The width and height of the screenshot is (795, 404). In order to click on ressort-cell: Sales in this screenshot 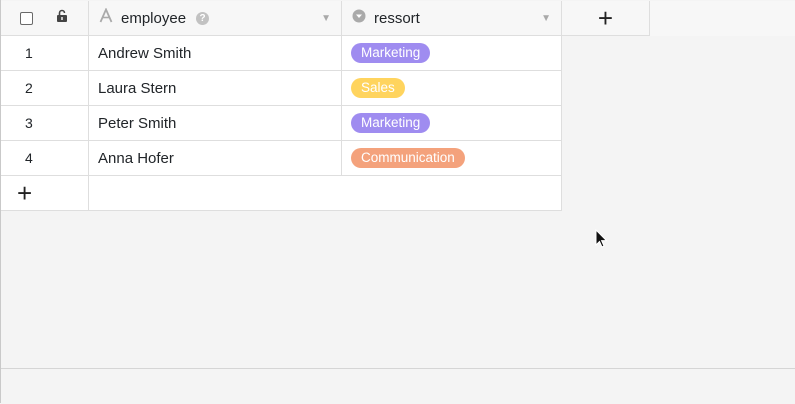, I will do `click(452, 88)`.